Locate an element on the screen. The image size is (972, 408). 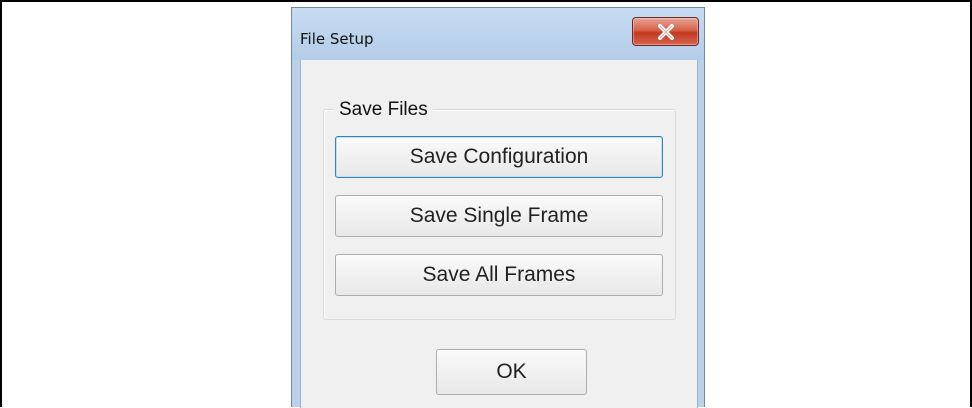
save-configuration-button: Save Configuration is located at coordinates (499, 157).